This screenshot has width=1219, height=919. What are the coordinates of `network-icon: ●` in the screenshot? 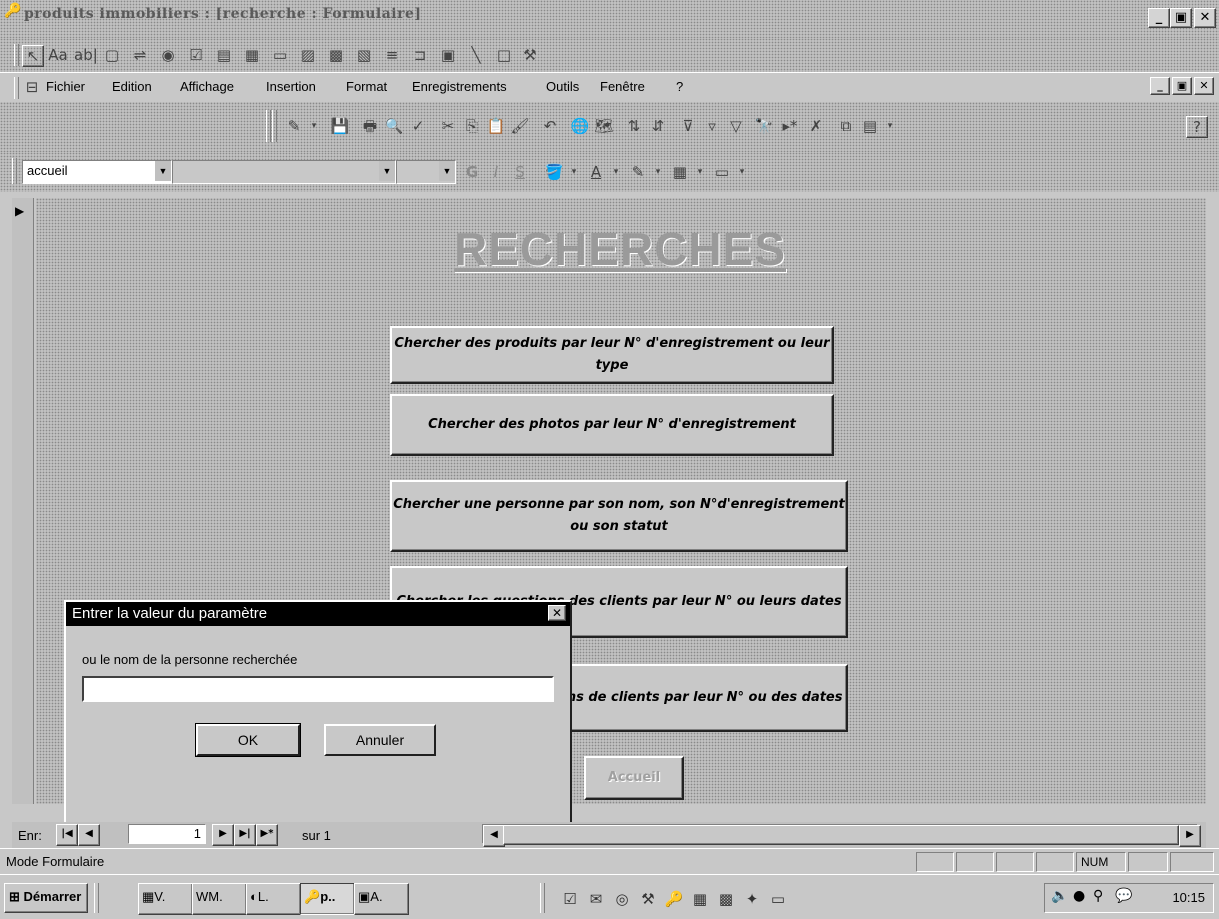 It's located at (1079, 896).